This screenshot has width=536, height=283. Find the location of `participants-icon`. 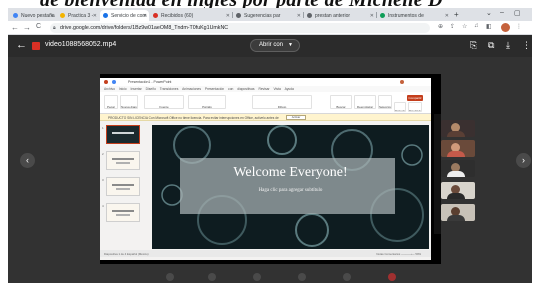

participants-icon is located at coordinates (347, 277).